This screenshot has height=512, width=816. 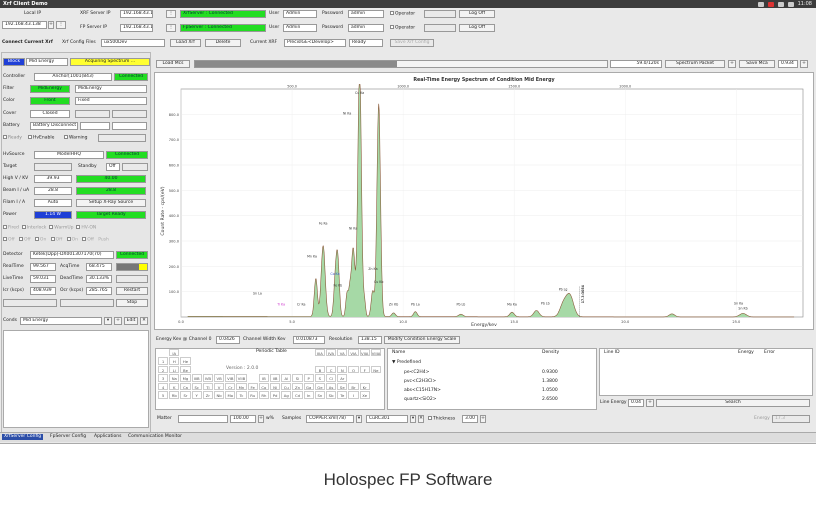 What do you see at coordinates (174, 369) in the screenshot?
I see `element-cell: Li` at bounding box center [174, 369].